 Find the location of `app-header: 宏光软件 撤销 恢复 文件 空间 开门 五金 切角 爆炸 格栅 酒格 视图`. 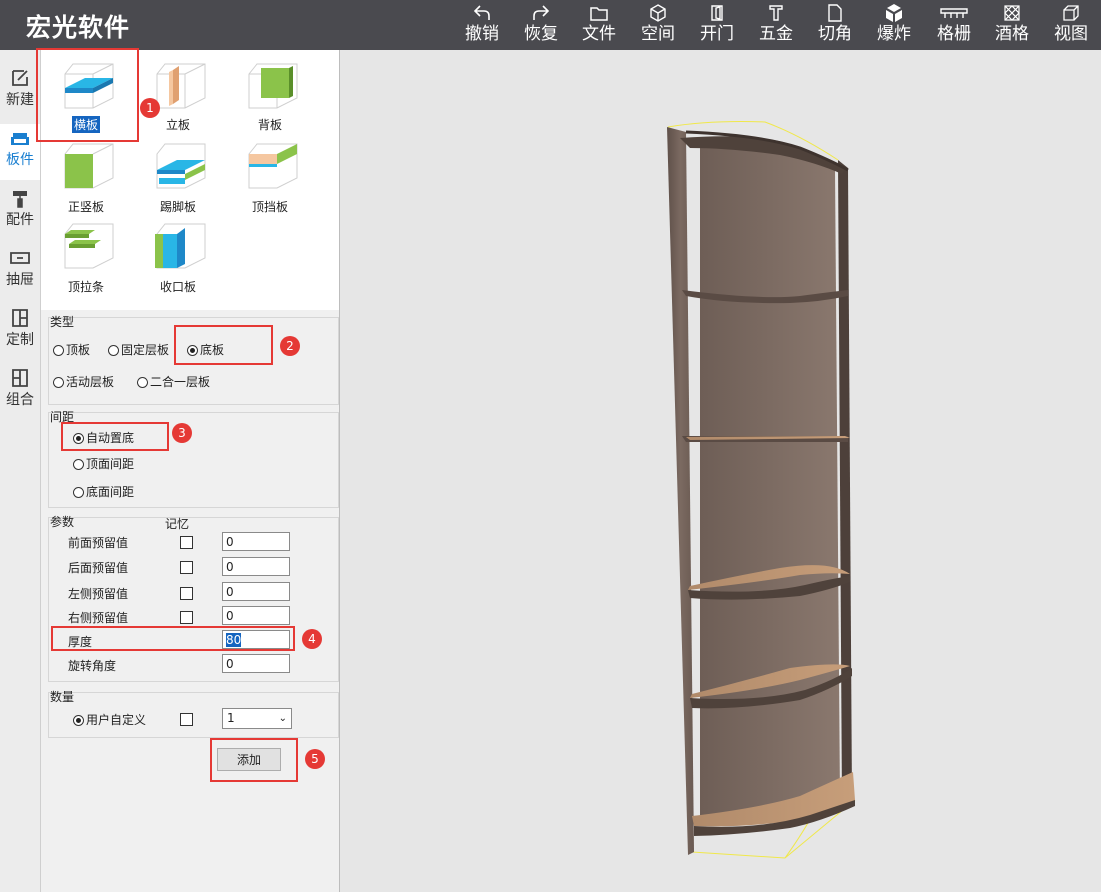

app-header: 宏光软件 撤销 恢复 文件 空间 开门 五金 切角 爆炸 格栅 酒格 视图 is located at coordinates (550, 25).